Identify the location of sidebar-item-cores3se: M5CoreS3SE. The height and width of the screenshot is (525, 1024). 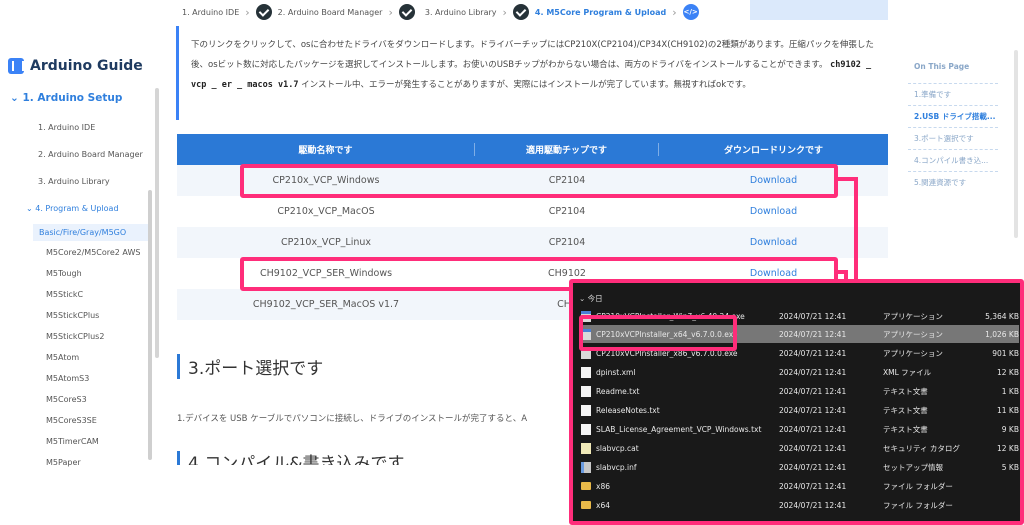
(71, 420).